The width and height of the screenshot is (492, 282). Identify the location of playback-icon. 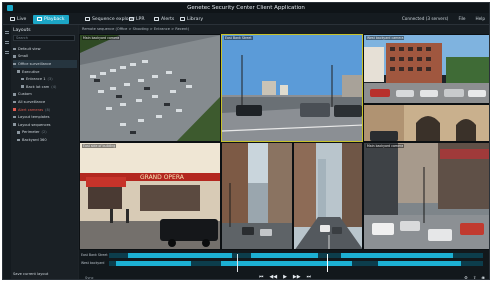
(39, 19).